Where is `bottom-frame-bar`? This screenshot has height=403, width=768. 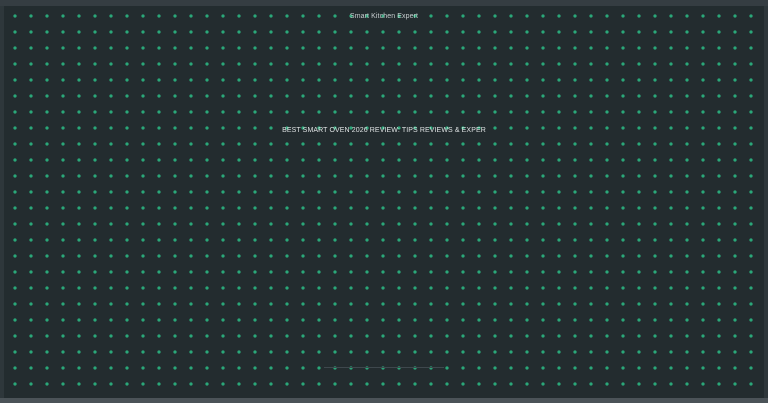
bottom-frame-bar is located at coordinates (384, 400).